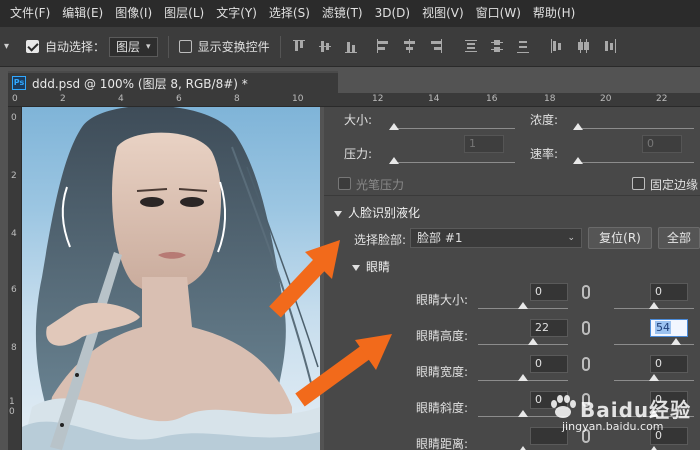  What do you see at coordinates (563, 406) in the screenshot?
I see `paw-logo-icon` at bounding box center [563, 406].